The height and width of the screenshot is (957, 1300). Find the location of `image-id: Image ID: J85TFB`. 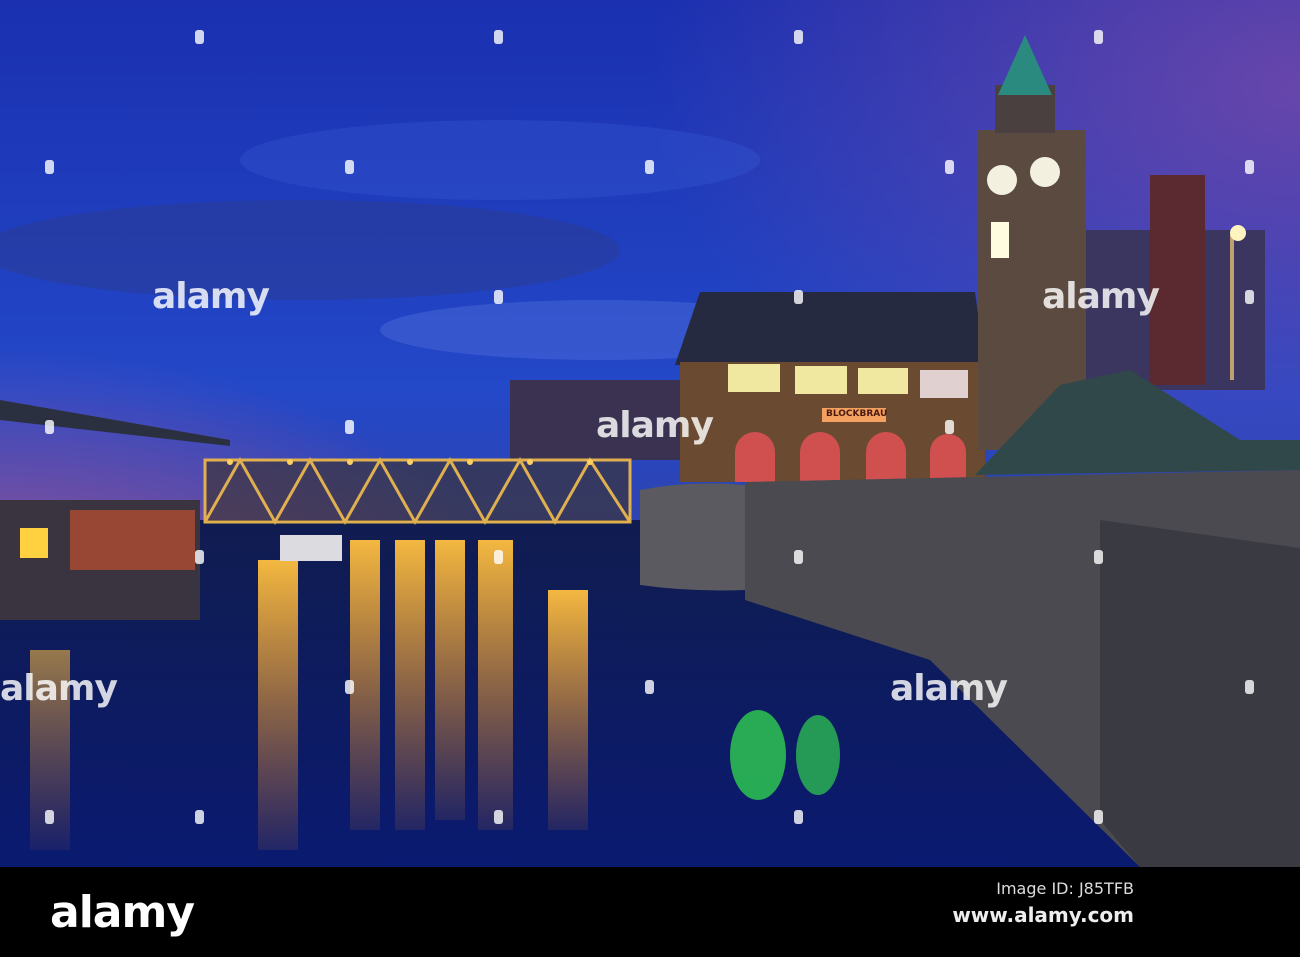

image-id: Image ID: J85TFB is located at coordinates (1065, 888).